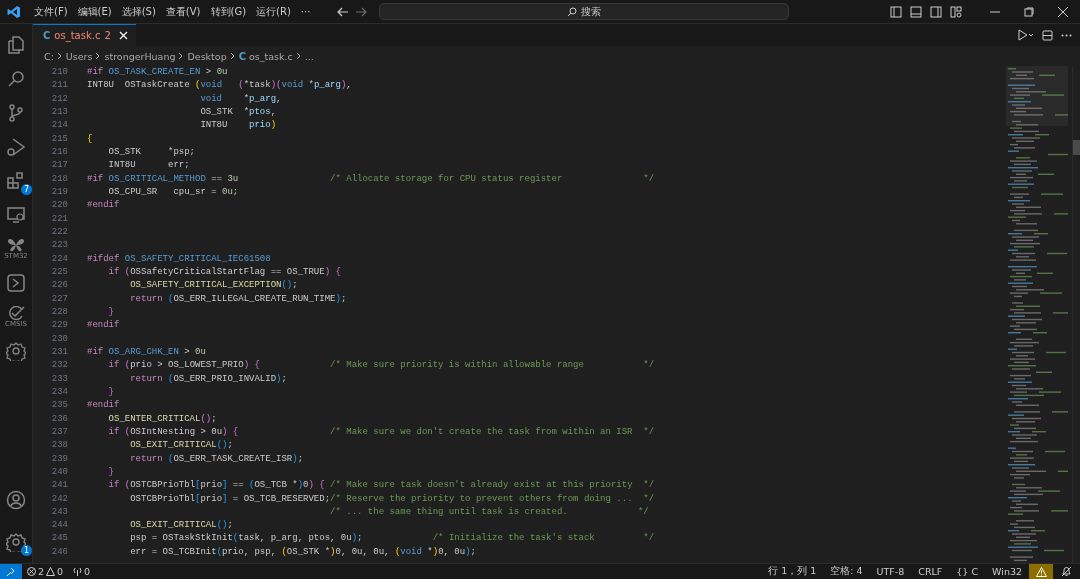 Image resolution: width=1080 pixels, height=579 pixels. I want to click on butterfly-icon, so click(16, 244).